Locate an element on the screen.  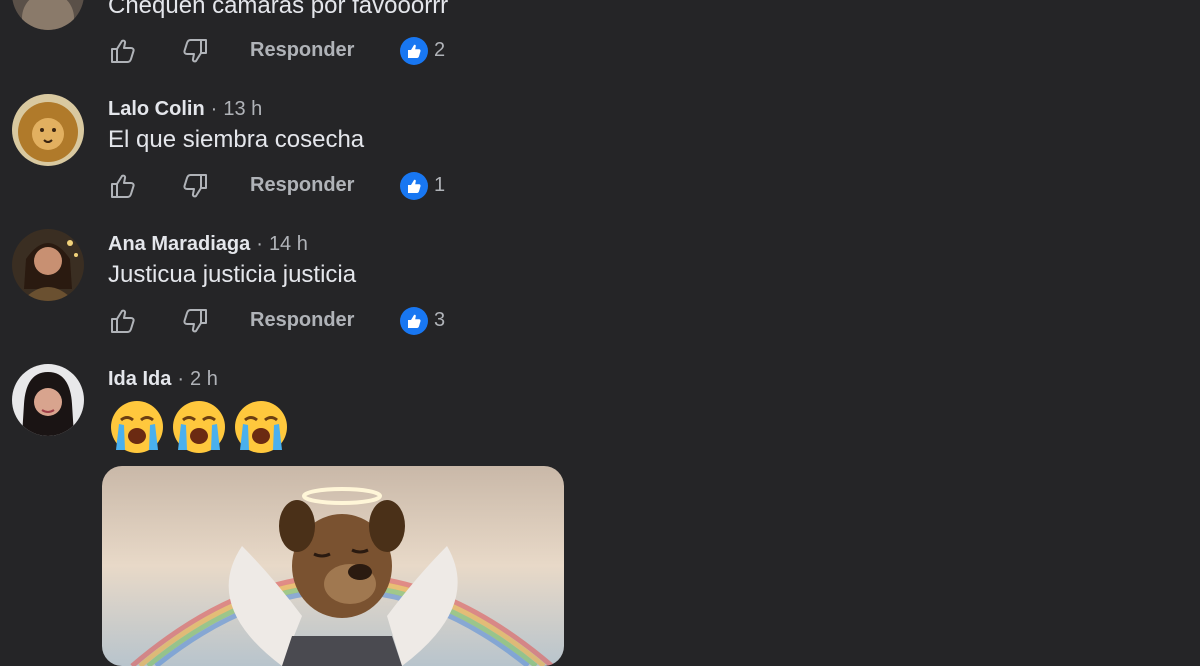
comment-actions: Responder 2 is located at coordinates (308, 51).